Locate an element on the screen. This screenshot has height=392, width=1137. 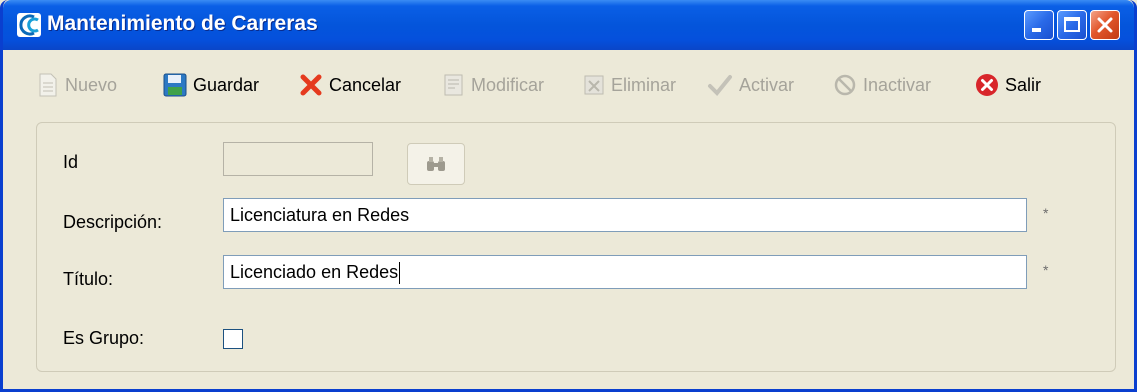
title-bar: Mantenimiento de Carreras is located at coordinates (568, 25).